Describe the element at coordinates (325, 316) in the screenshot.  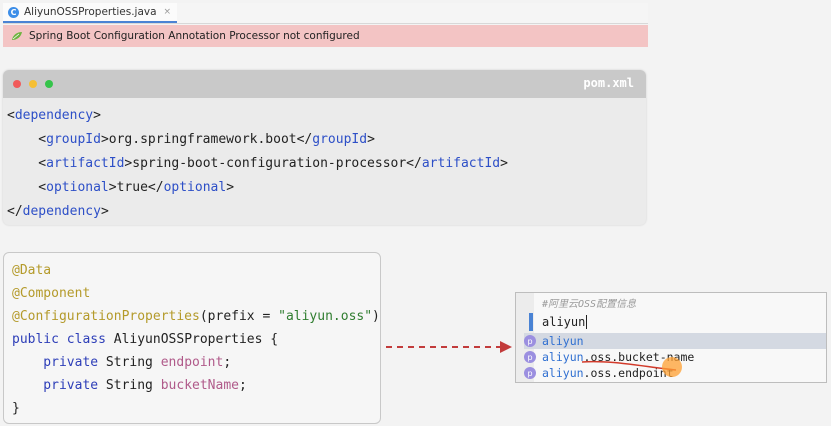
I see `code-token: "aliyun.oss"` at that location.